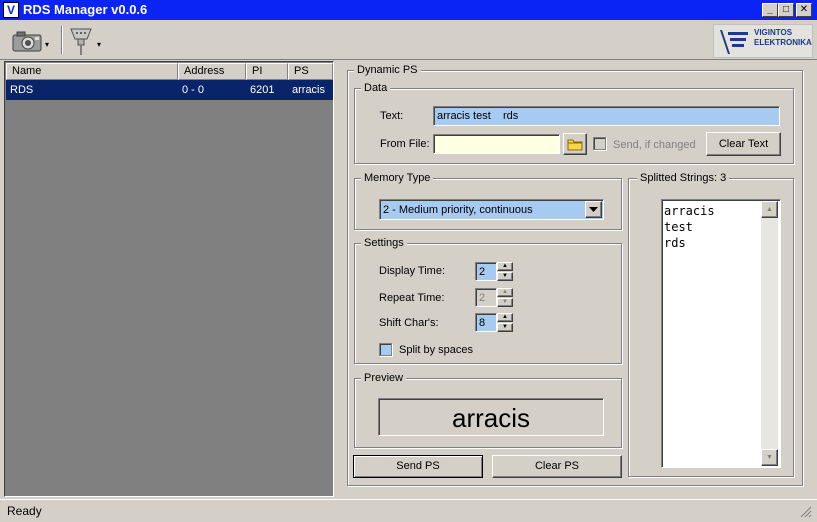  Describe the element at coordinates (606, 116) in the screenshot. I see `text-input: arracis test rds` at that location.